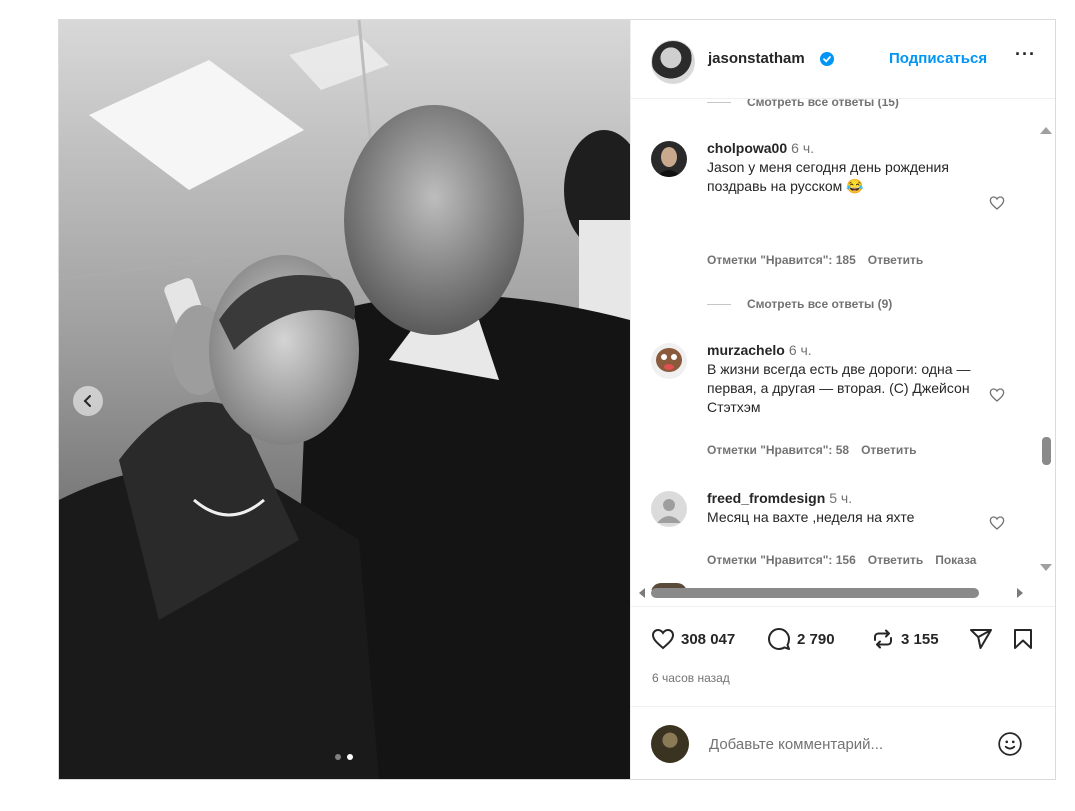 The height and width of the screenshot is (811, 1075). What do you see at coordinates (841, 498) in the screenshot?
I see `comment-time: 5 ч.` at bounding box center [841, 498].